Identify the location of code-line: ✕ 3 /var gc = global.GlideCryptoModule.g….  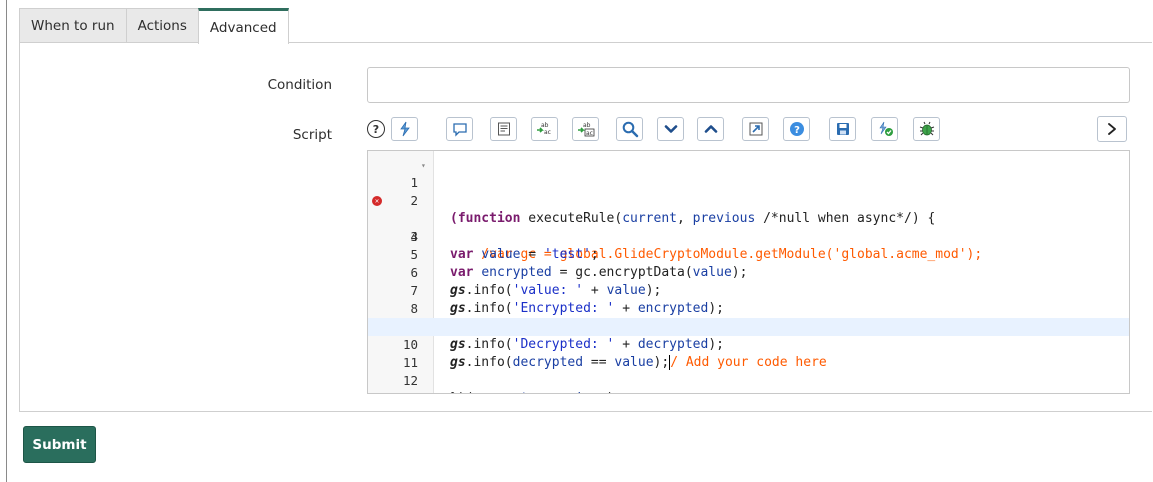
(748, 227).